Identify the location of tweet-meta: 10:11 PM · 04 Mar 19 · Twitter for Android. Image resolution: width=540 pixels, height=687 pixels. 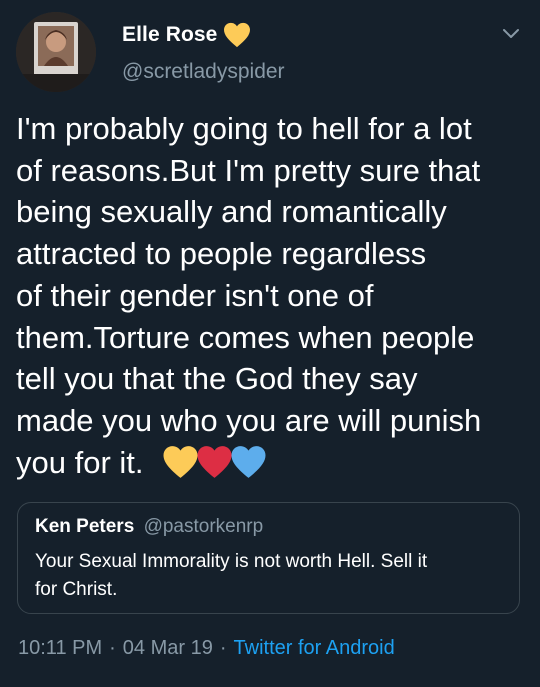
(206, 648).